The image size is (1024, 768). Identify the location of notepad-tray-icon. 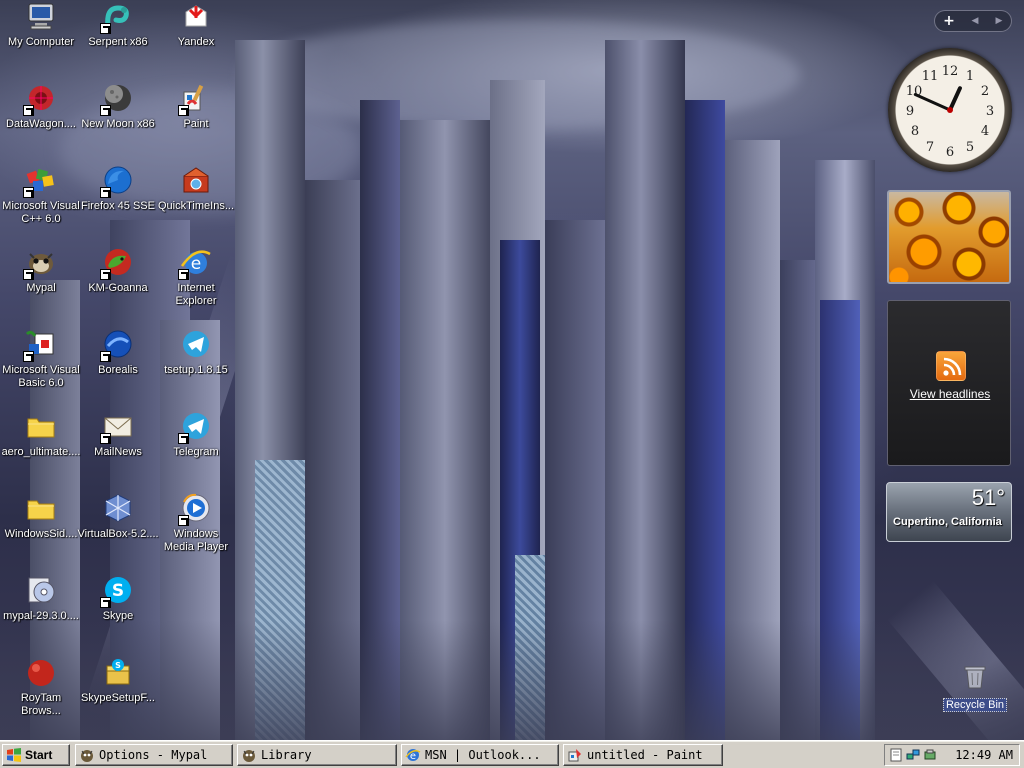
(896, 755).